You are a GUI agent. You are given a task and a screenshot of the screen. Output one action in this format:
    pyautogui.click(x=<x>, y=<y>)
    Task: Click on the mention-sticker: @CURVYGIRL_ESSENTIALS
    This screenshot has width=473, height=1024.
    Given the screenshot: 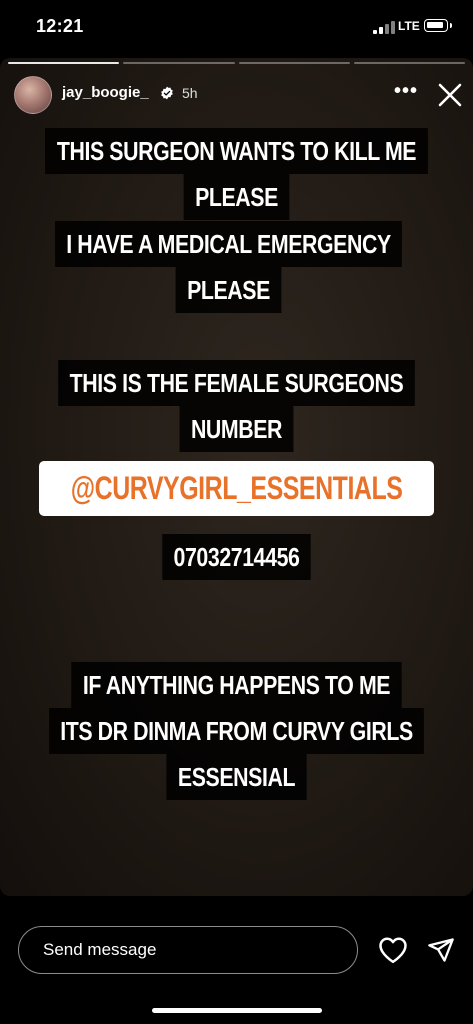 What is the action you would take?
    pyautogui.click(x=236, y=488)
    